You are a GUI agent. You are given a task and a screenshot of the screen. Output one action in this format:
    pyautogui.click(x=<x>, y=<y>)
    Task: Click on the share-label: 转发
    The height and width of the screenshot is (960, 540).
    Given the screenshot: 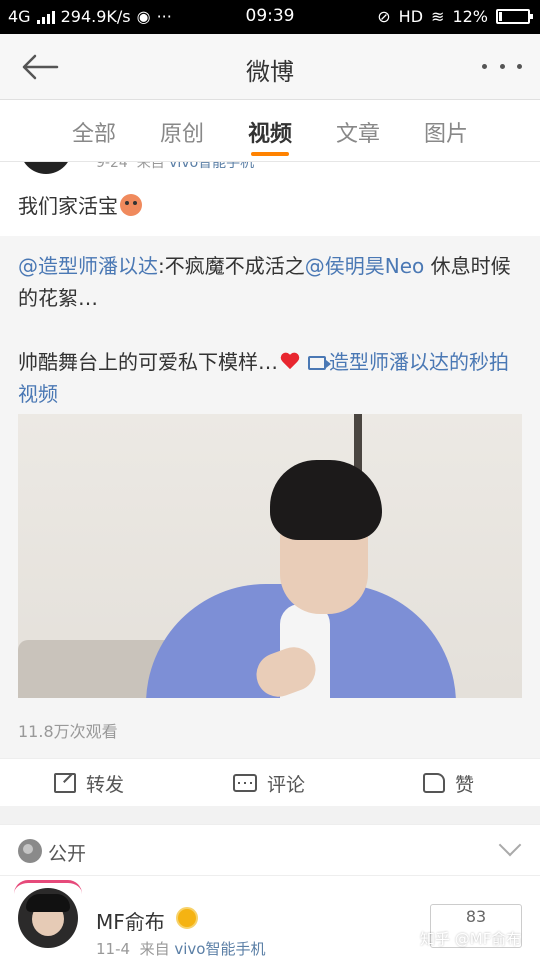 What is the action you would take?
    pyautogui.click(x=105, y=784)
    